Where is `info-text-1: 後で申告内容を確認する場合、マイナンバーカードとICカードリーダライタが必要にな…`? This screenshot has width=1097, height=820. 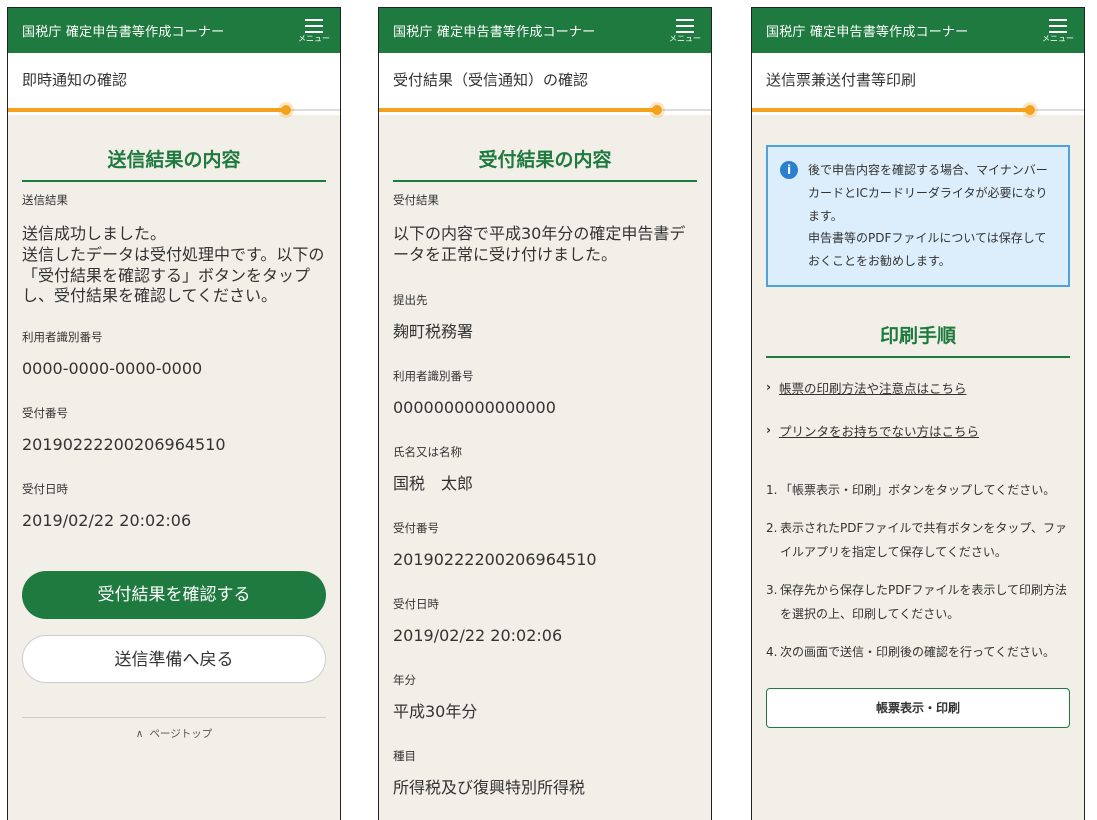 info-text-1: 後で申告内容を確認する場合、マイナンバーカードとICカードリーダライタが必要にな… is located at coordinates (928, 193).